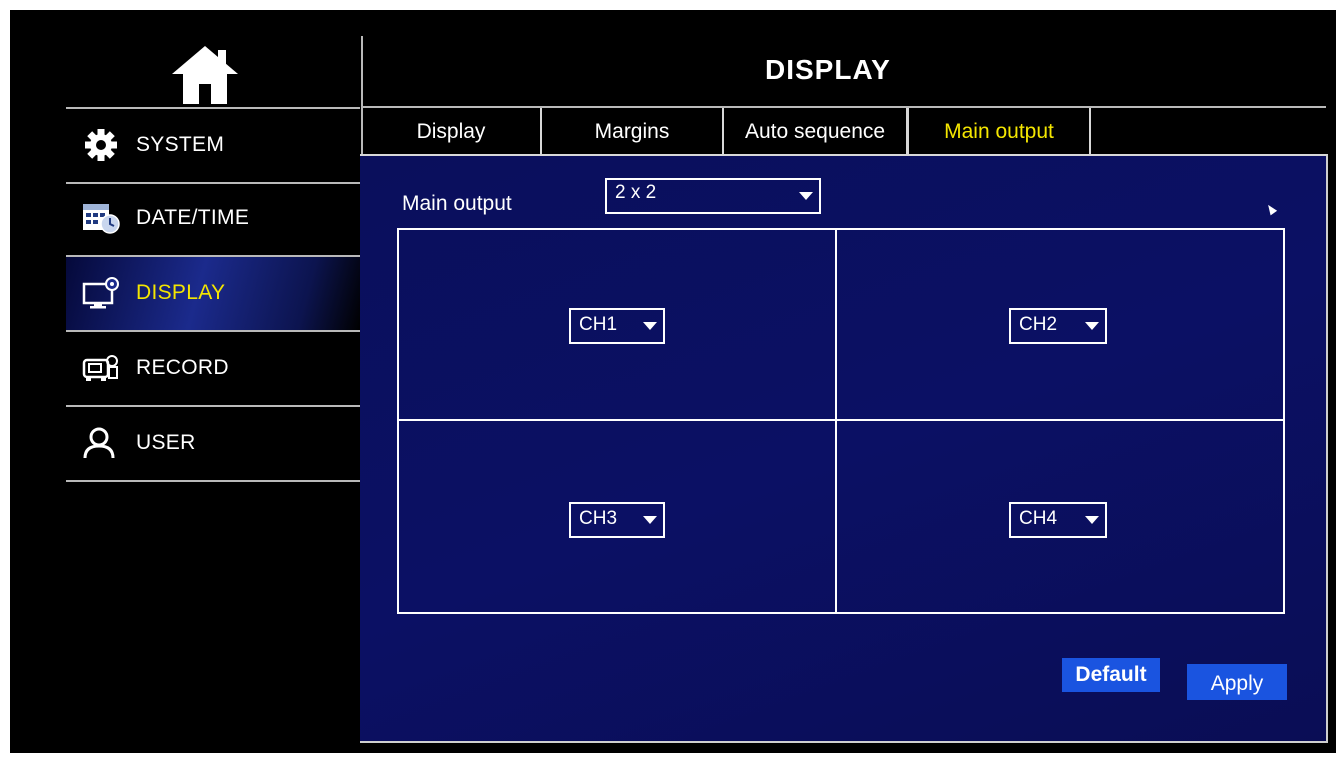  I want to click on gear-icon, so click(101, 145).